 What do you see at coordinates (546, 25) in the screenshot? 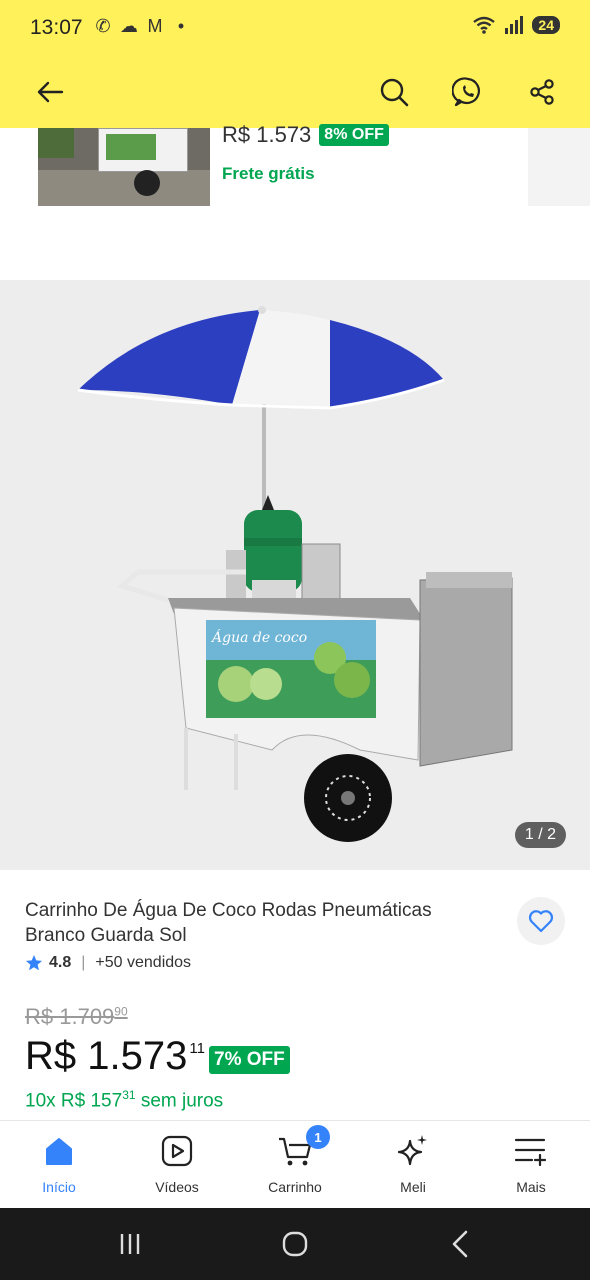
I see `battery-indicator: 24` at bounding box center [546, 25].